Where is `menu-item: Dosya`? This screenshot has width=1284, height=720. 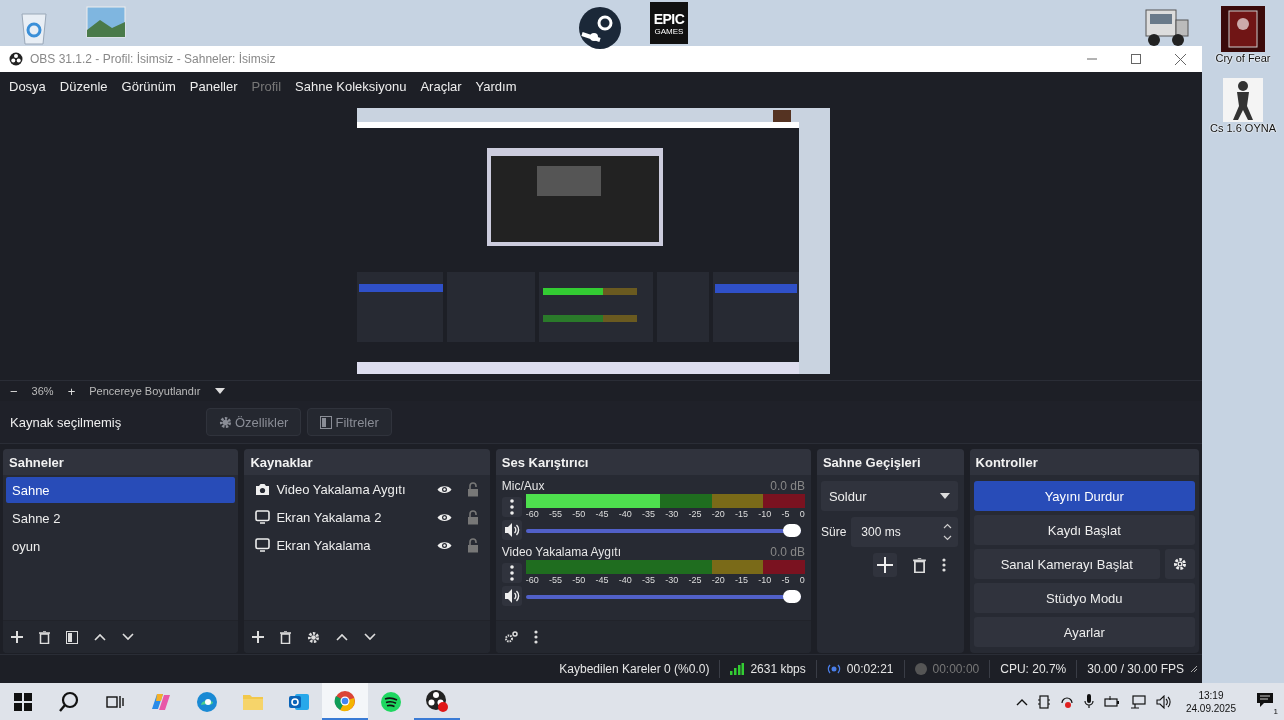
menu-item: Dosya is located at coordinates (27, 86).